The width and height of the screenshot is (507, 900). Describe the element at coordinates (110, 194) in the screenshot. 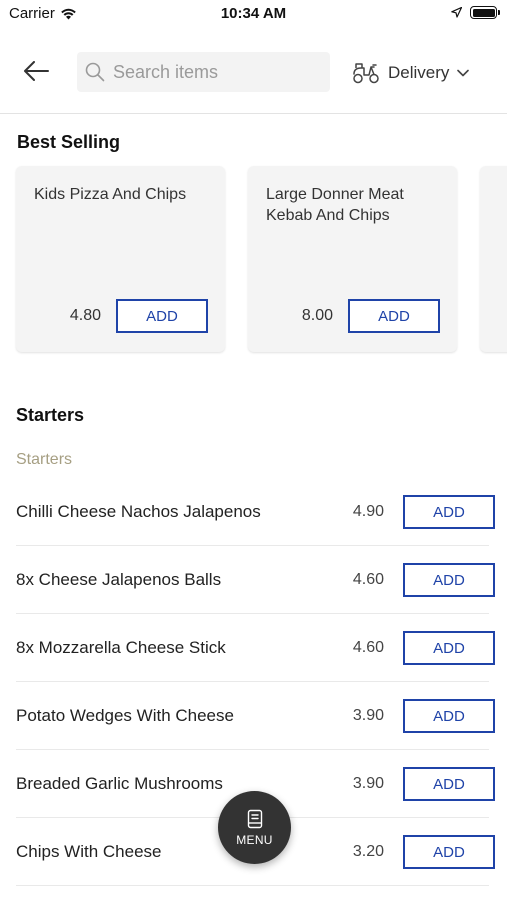

I see `card-item-name: Kids Pizza And Chips` at that location.